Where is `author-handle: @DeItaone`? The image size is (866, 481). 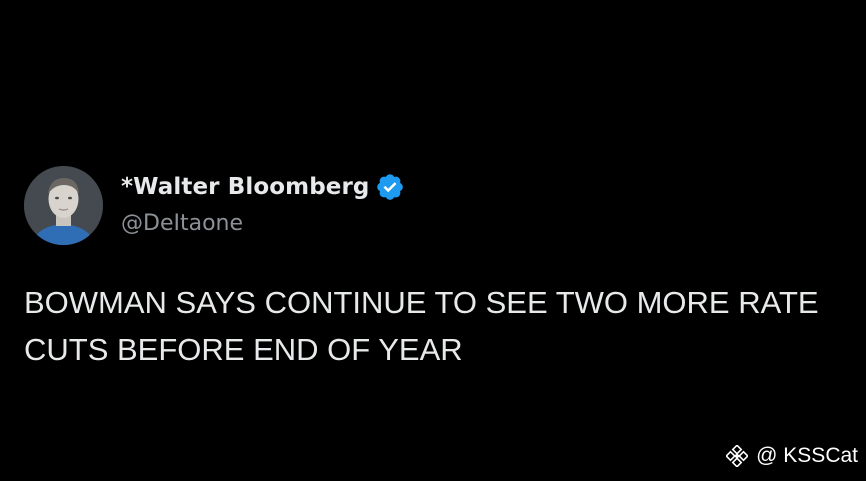 author-handle: @DeItaone is located at coordinates (182, 223).